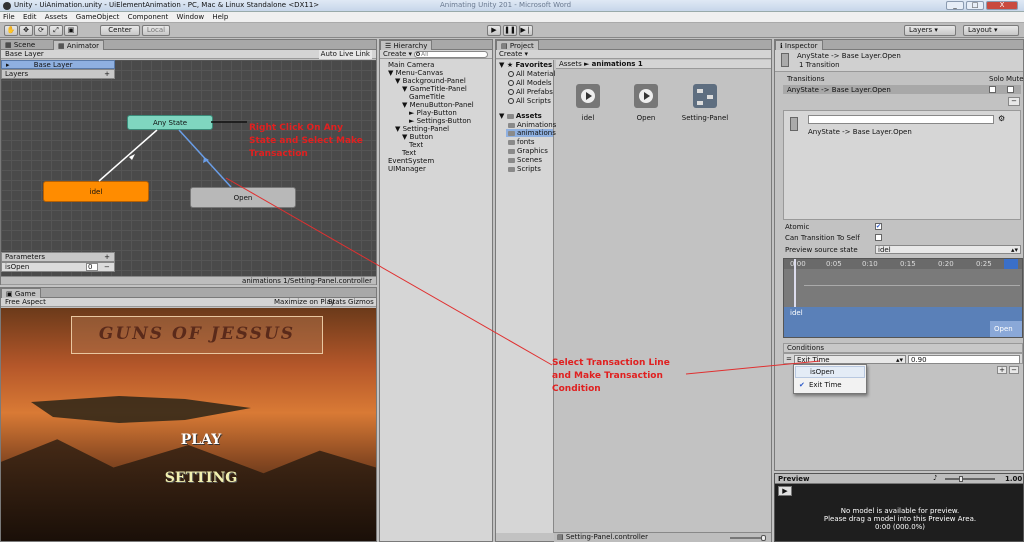 This screenshot has height=542, width=1024. What do you see at coordinates (148, 17) in the screenshot?
I see `menu-component: Component` at bounding box center [148, 17].